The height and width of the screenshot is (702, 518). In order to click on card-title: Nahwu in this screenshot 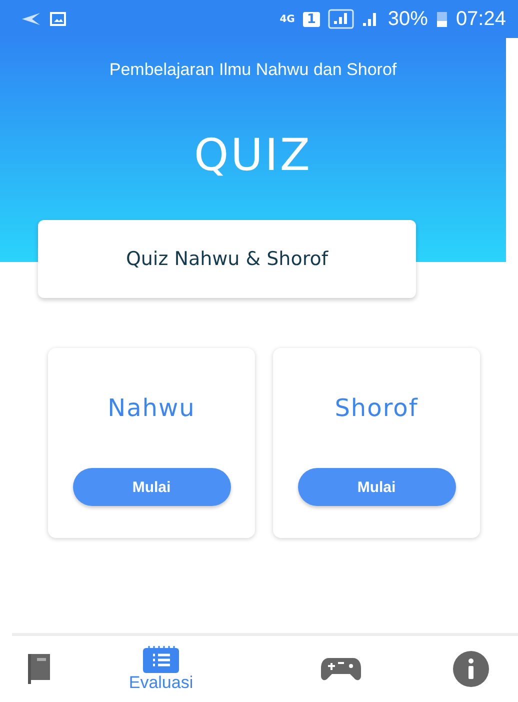, I will do `click(152, 408)`.